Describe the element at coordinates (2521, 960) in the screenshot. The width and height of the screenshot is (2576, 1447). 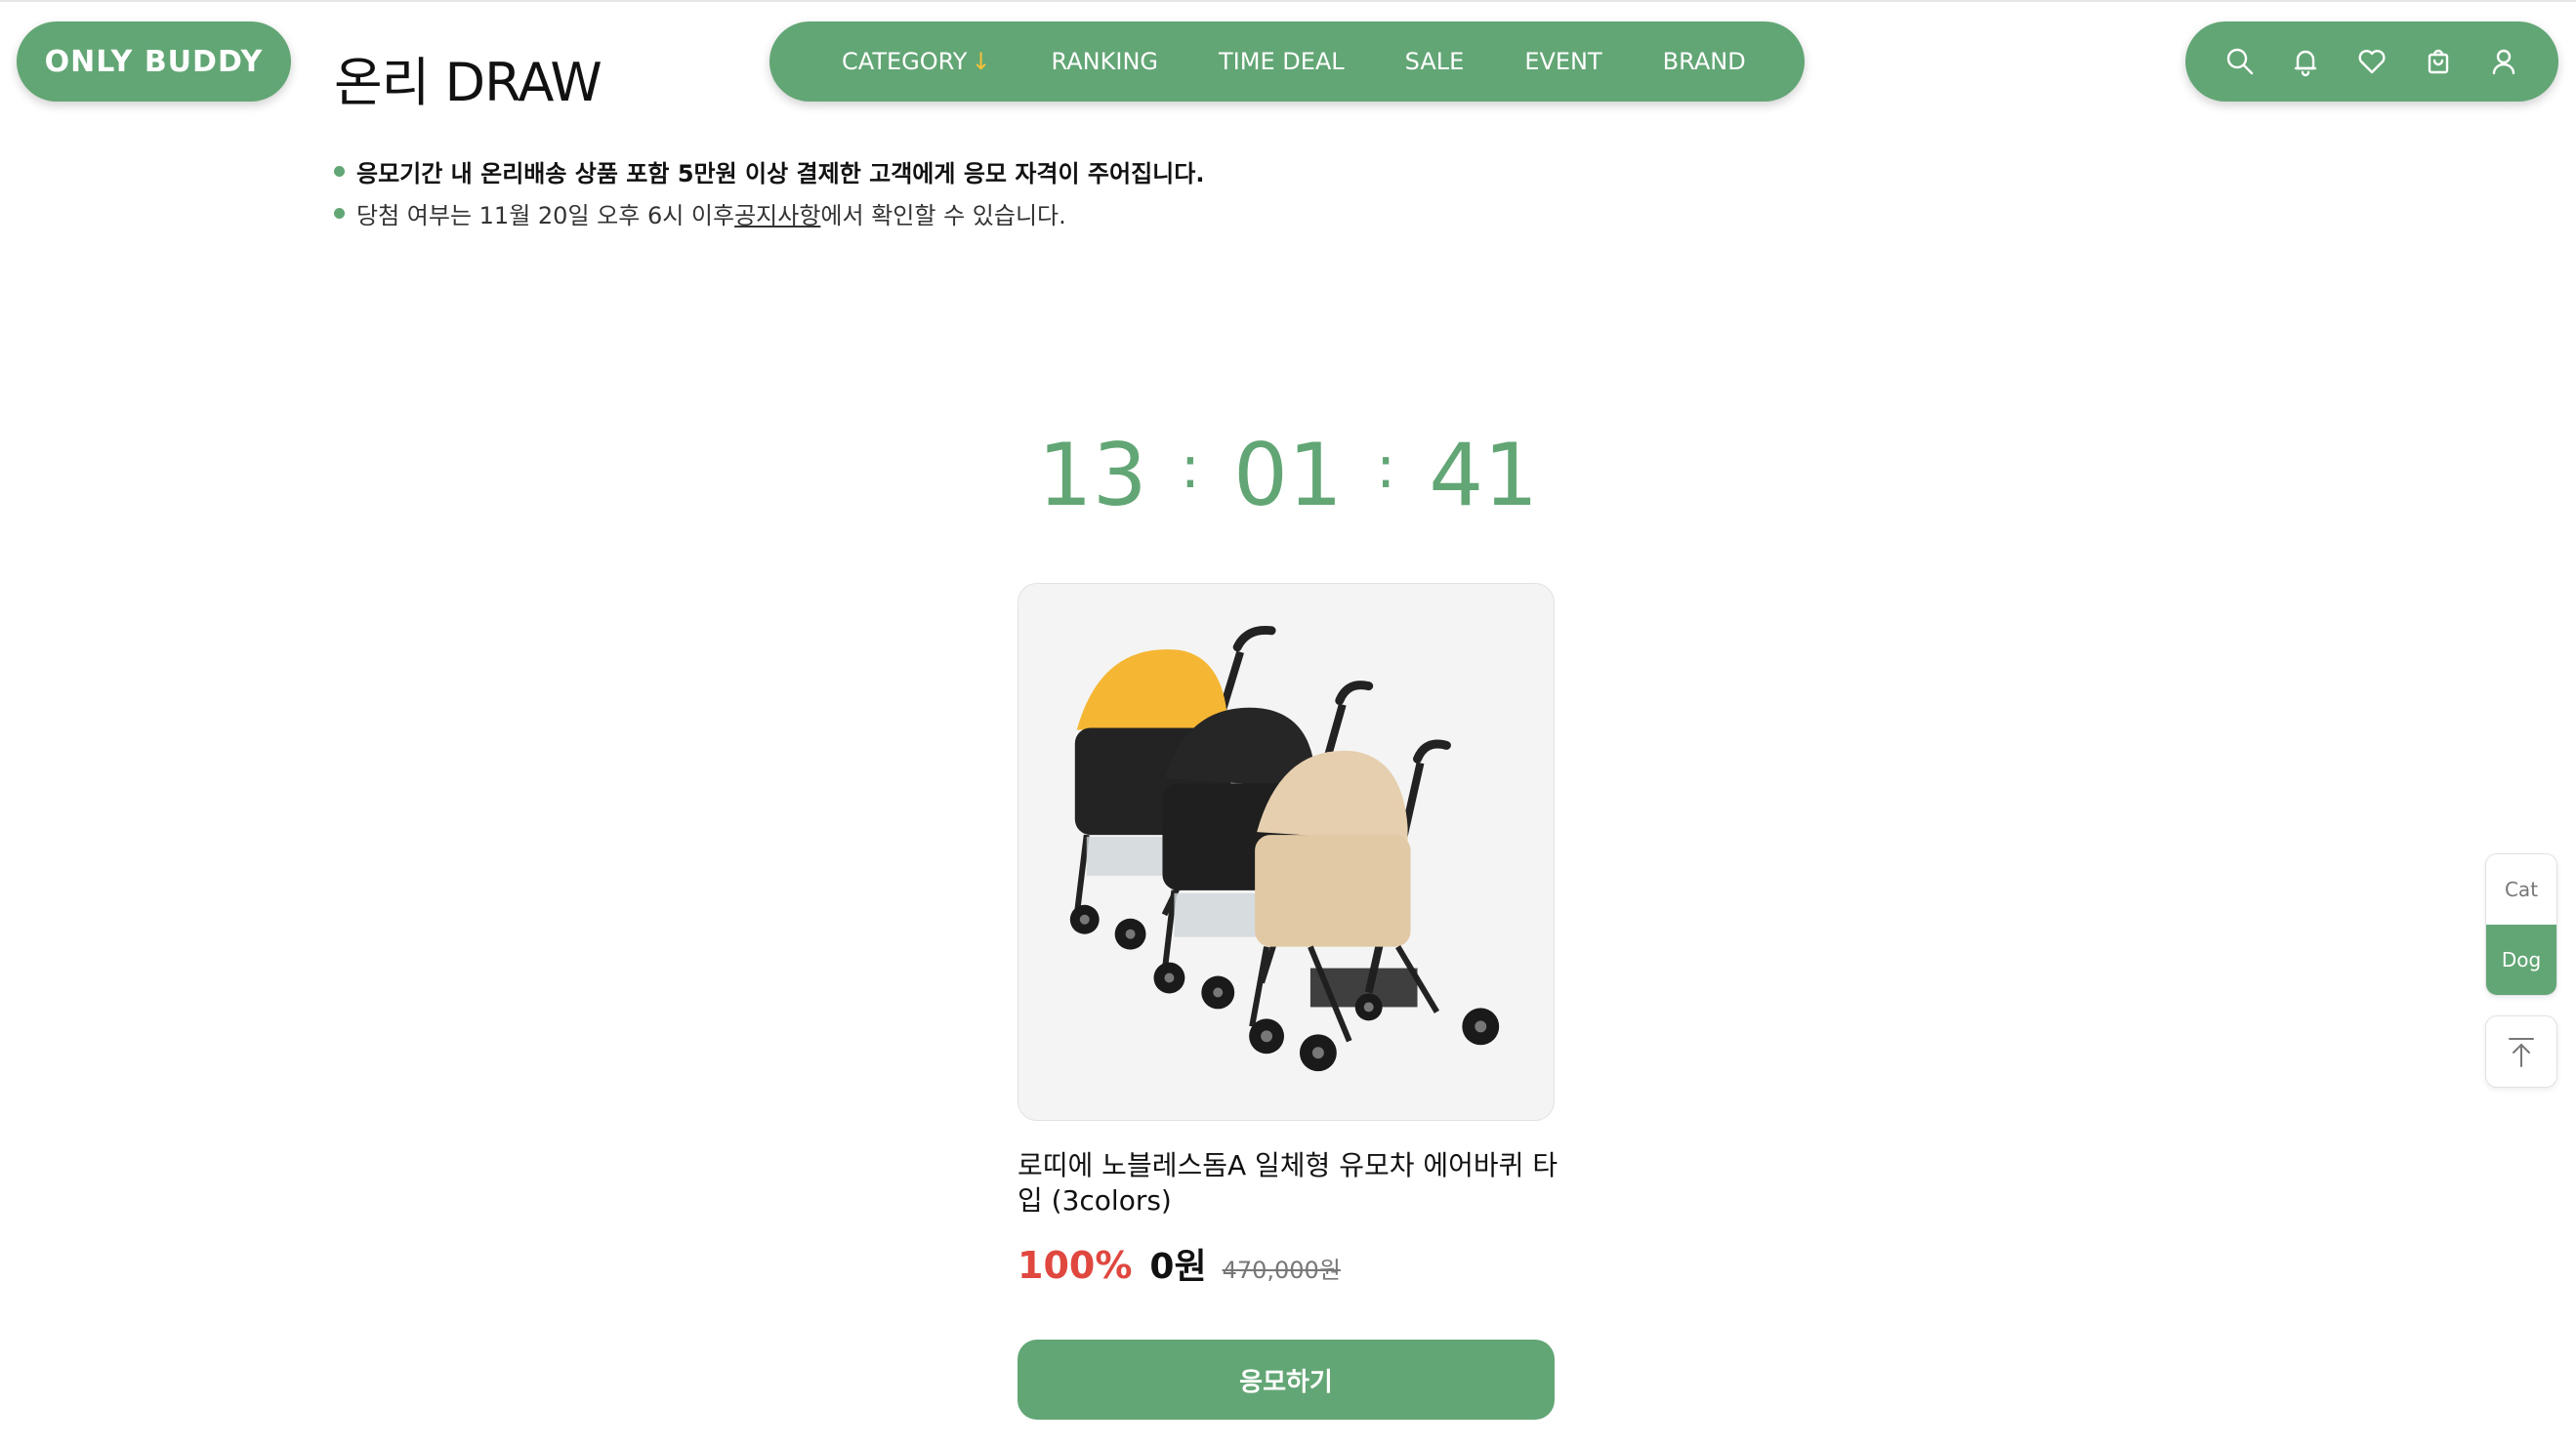
I see `toggle-dog: Dog` at that location.